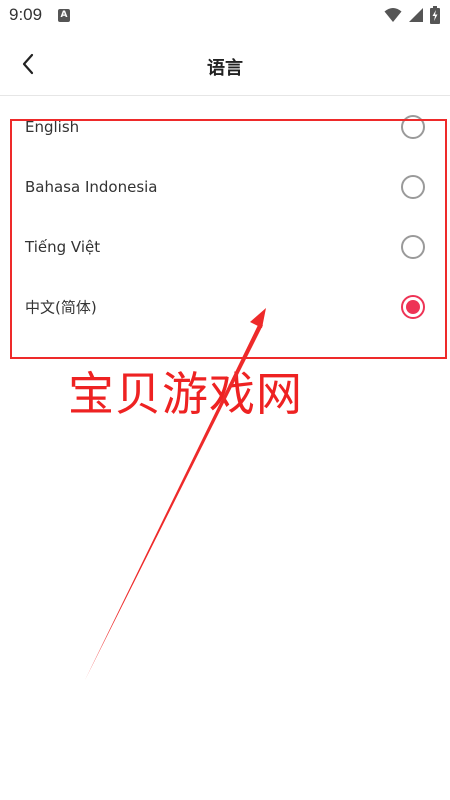 The width and height of the screenshot is (450, 800). I want to click on language-option-chinese-simplified: 中文(简体), so click(225, 307).